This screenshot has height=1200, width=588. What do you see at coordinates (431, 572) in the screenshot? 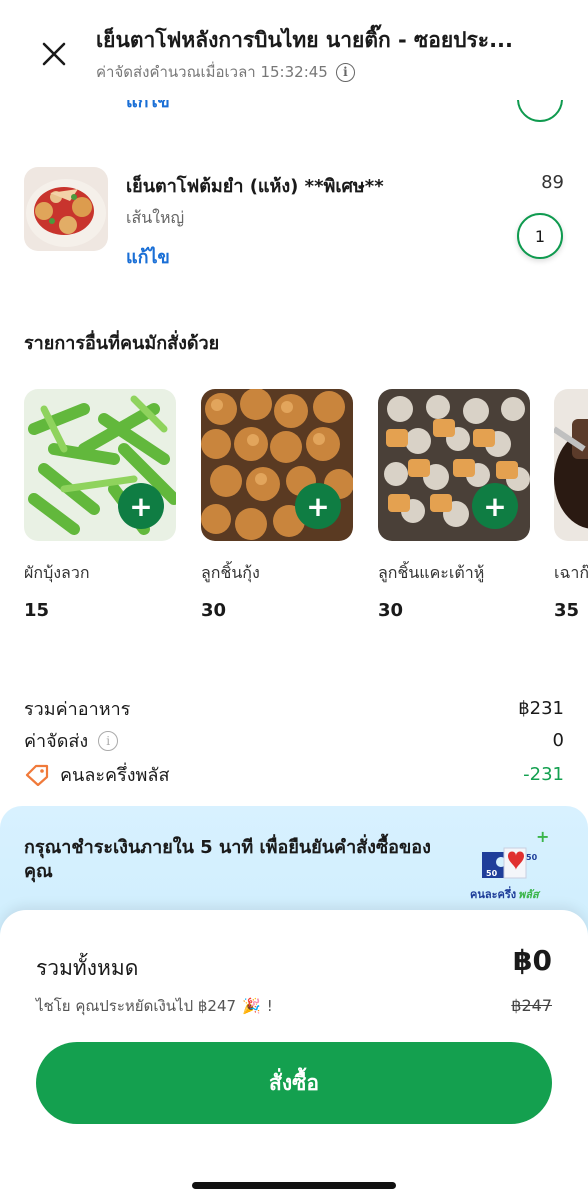
I see `reco-name: ลูกชิ้นแคะเต้าหู้` at bounding box center [431, 572].